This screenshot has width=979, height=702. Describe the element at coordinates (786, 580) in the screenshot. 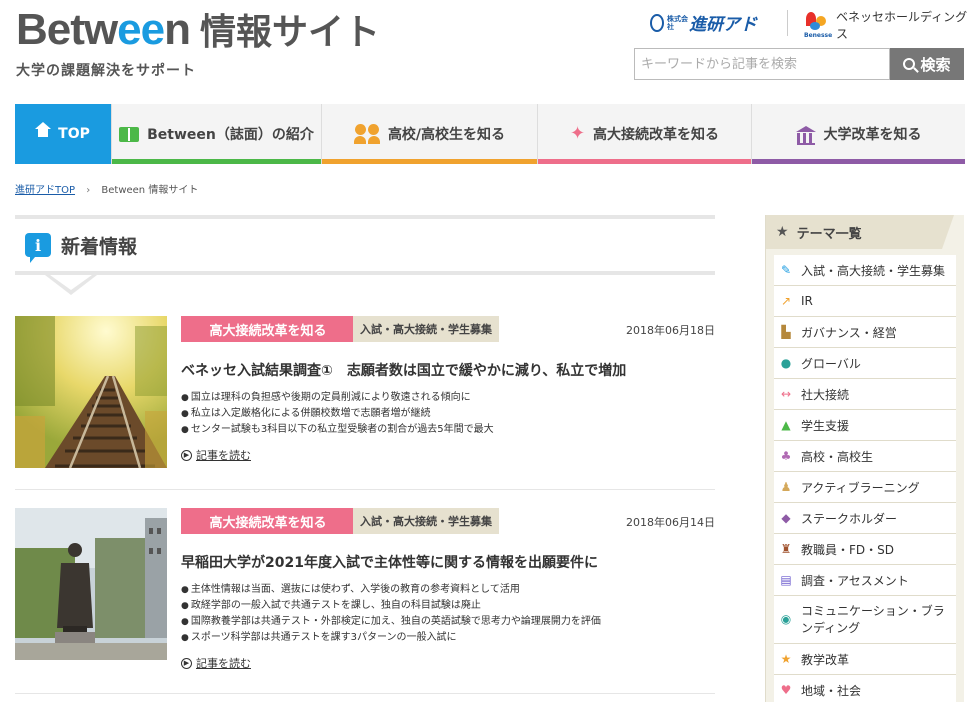

I see `document-icon: ▤` at that location.